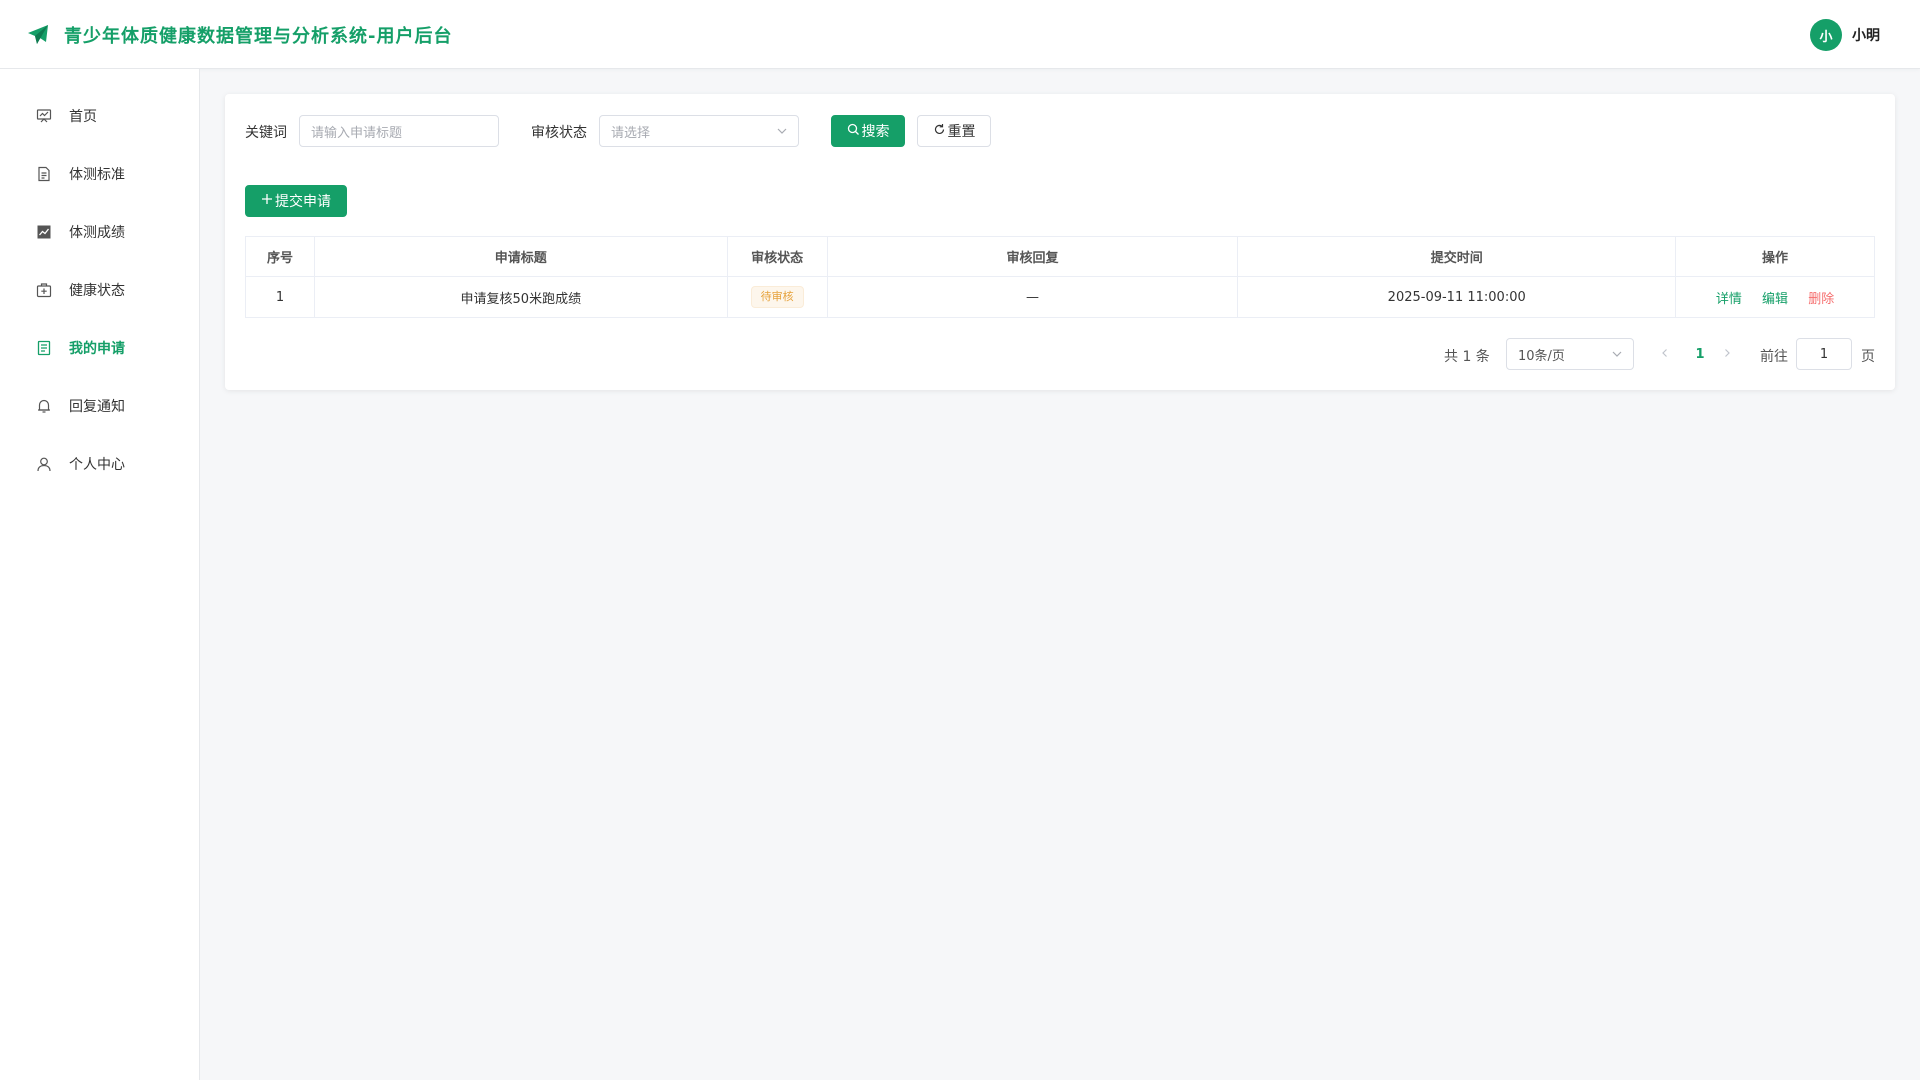  Describe the element at coordinates (854, 131) in the screenshot. I see `search-icon` at that location.